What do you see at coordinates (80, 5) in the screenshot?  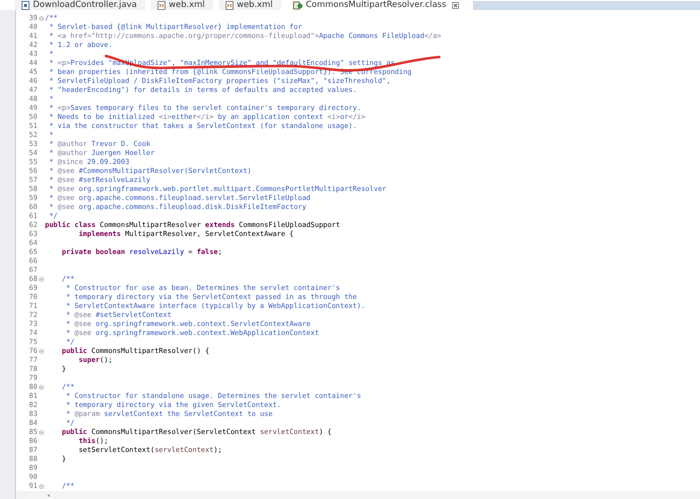 I see `editor-tab: DownloadController.java` at bounding box center [80, 5].